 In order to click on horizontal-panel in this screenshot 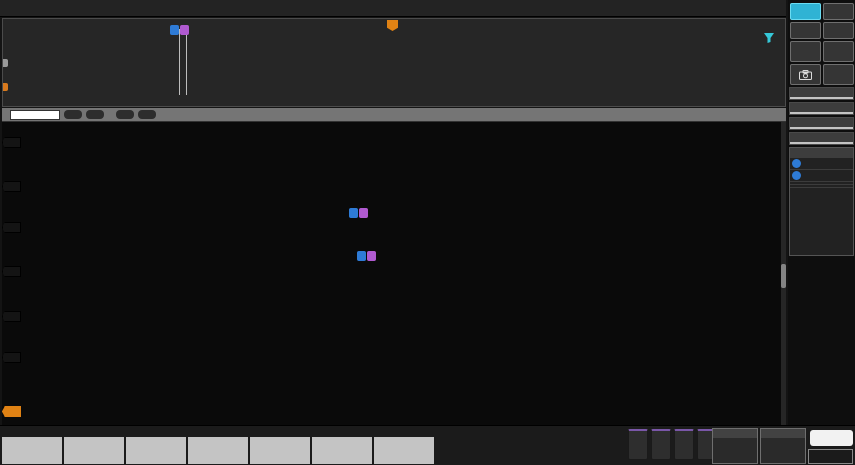, I will do `click(735, 446)`.